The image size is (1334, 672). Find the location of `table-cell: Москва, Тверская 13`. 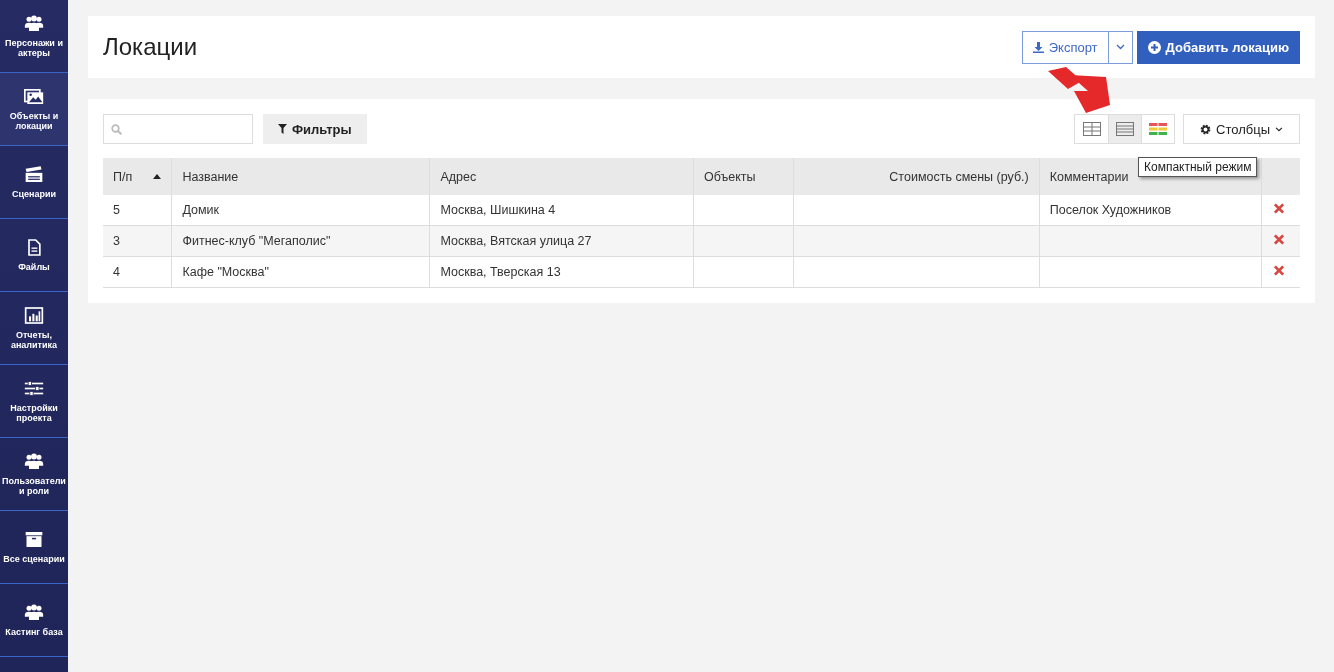

table-cell: Москва, Тверская 13 is located at coordinates (561, 272).